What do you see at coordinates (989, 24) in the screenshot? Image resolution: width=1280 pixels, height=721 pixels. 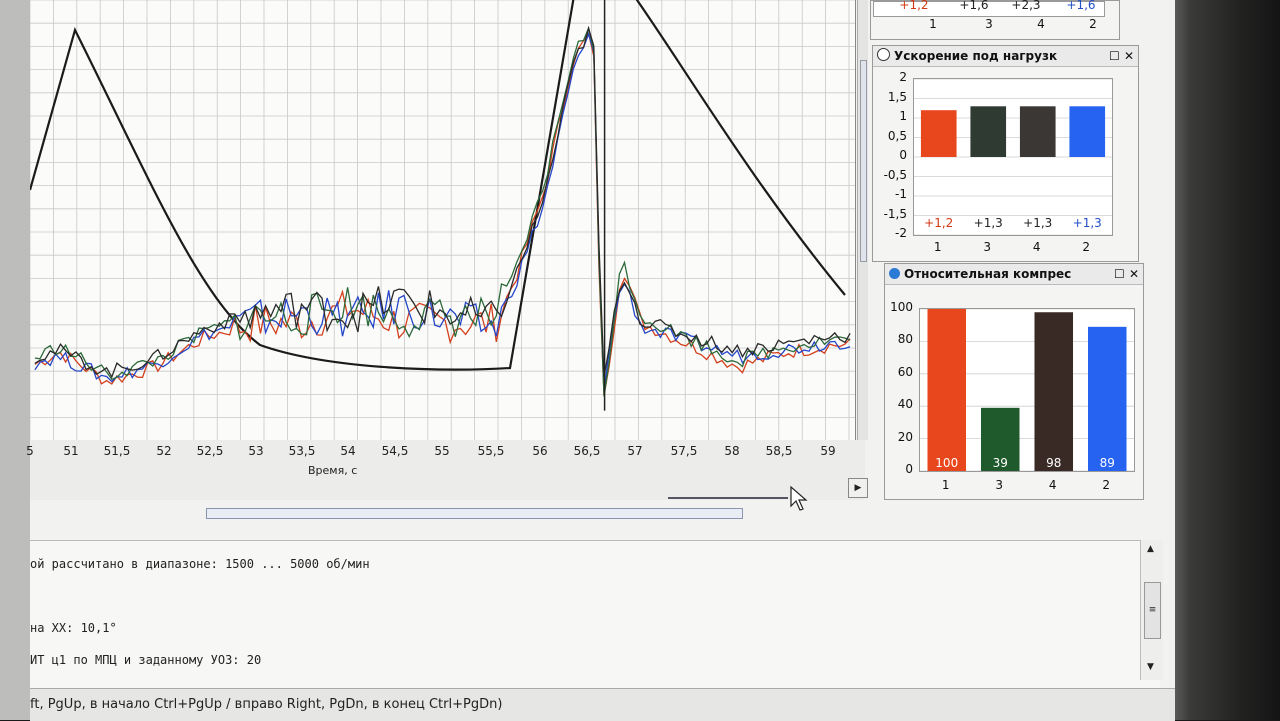 I see `top-cat-3: 3` at bounding box center [989, 24].